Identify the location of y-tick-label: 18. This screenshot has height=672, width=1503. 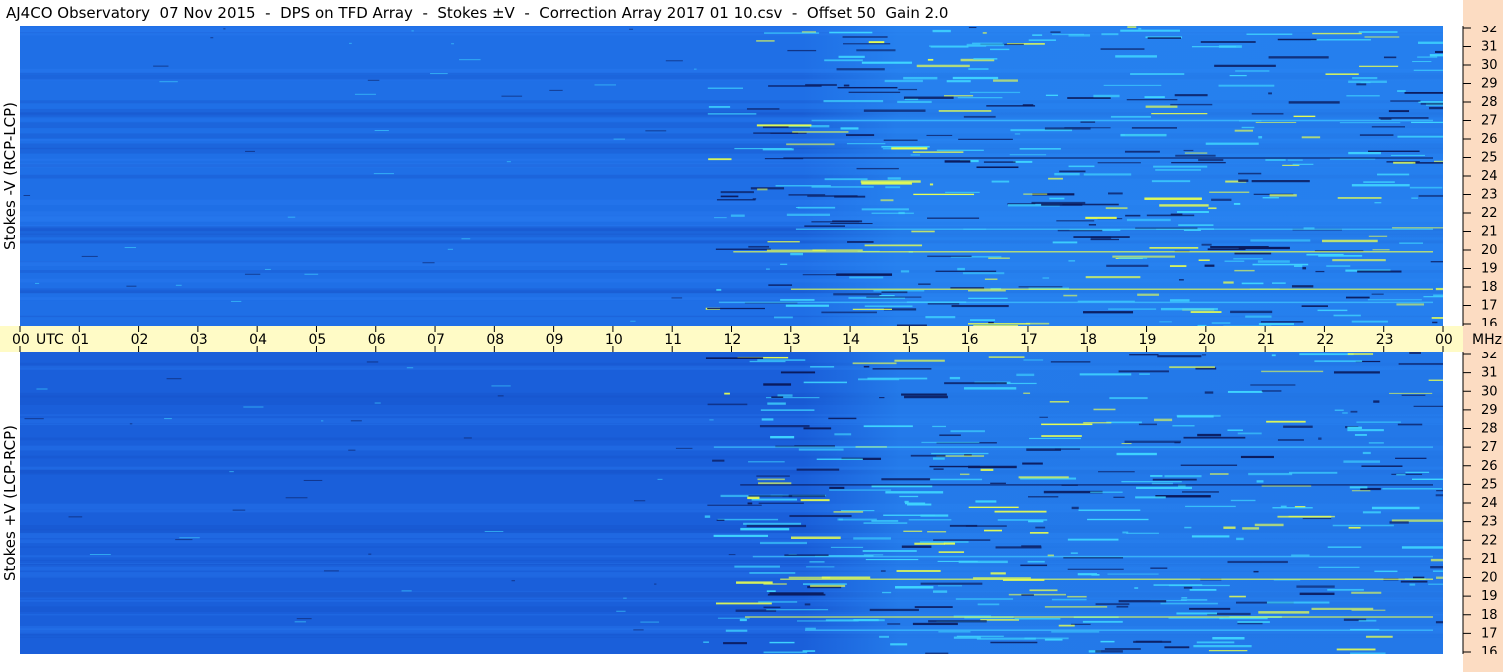
(1489, 287).